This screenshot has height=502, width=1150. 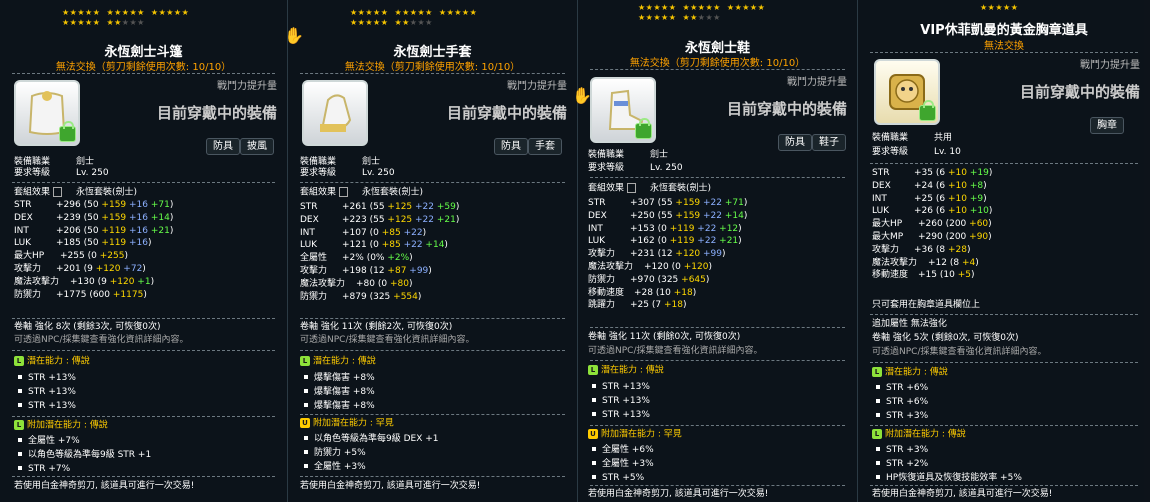 I want to click on stat-row: DEX +250 (55 +159 +22 +14), so click(x=668, y=215).